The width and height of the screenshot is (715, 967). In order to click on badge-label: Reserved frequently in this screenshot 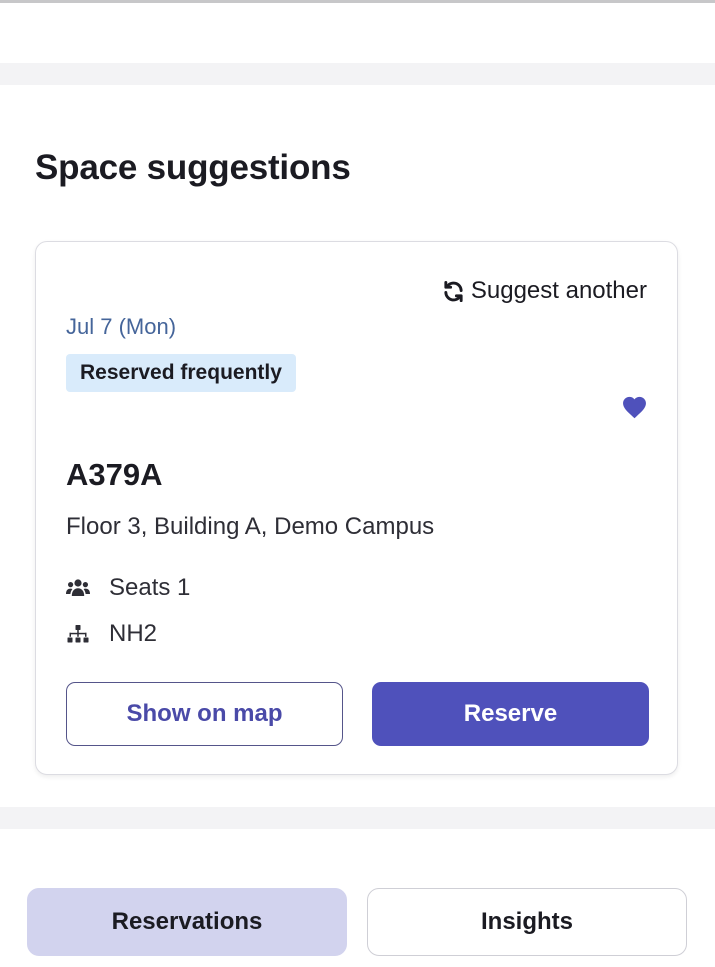, I will do `click(181, 372)`.